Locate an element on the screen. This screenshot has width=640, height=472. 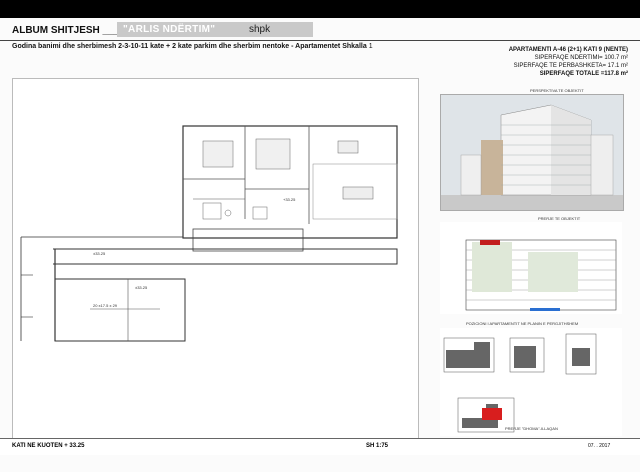
drawing-date: 07. . 2017 is located at coordinates (599, 446).